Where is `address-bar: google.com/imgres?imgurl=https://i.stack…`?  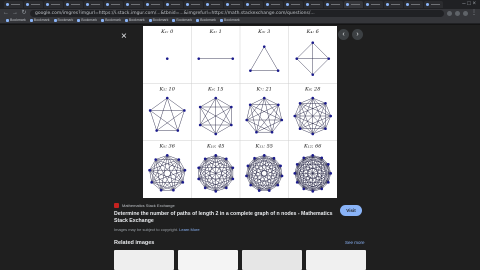 address-bar: google.com/imgres?imgurl=https://i.stack… is located at coordinates (237, 13).